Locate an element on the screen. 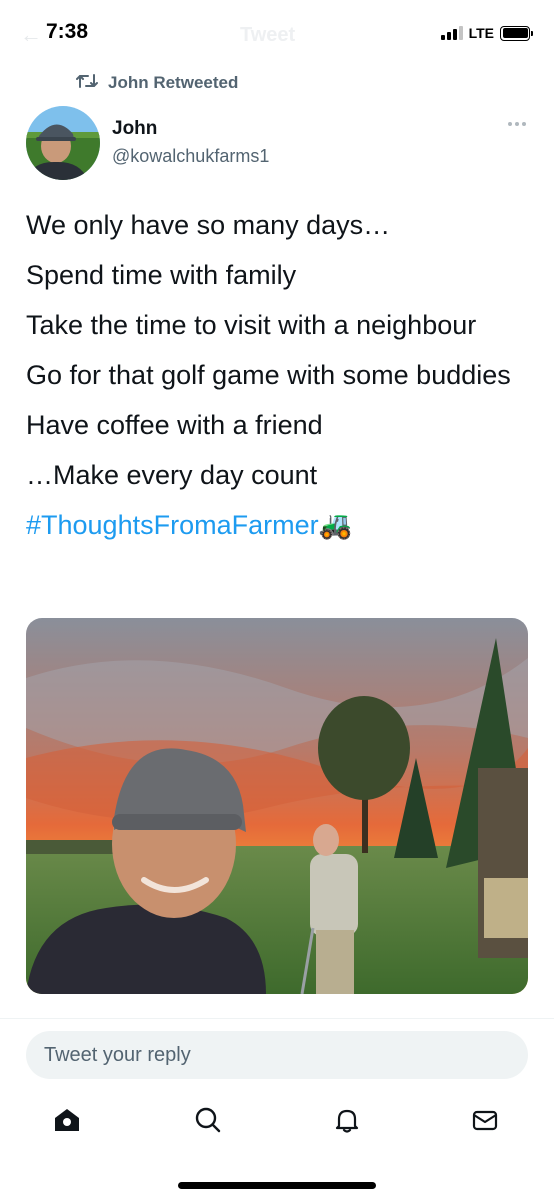 This screenshot has height=1200, width=554. battery-icon is located at coordinates (516, 33).